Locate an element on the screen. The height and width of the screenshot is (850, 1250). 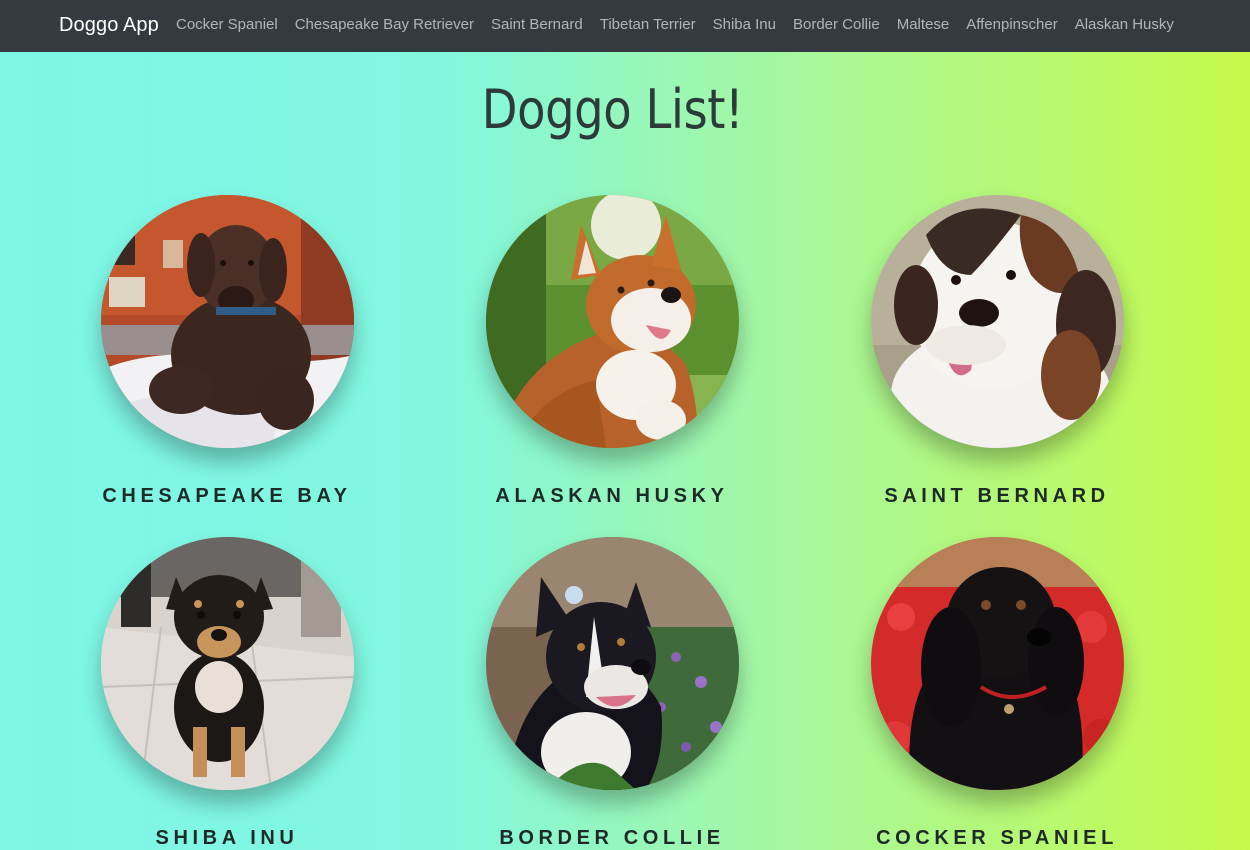
nav-link-alaskan-husky: Alaskan Husky is located at coordinates (1124, 24).